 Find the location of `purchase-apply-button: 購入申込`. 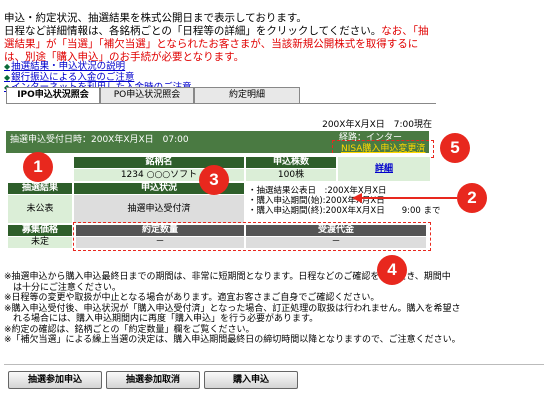

purchase-apply-button: 購入申込 is located at coordinates (251, 380).